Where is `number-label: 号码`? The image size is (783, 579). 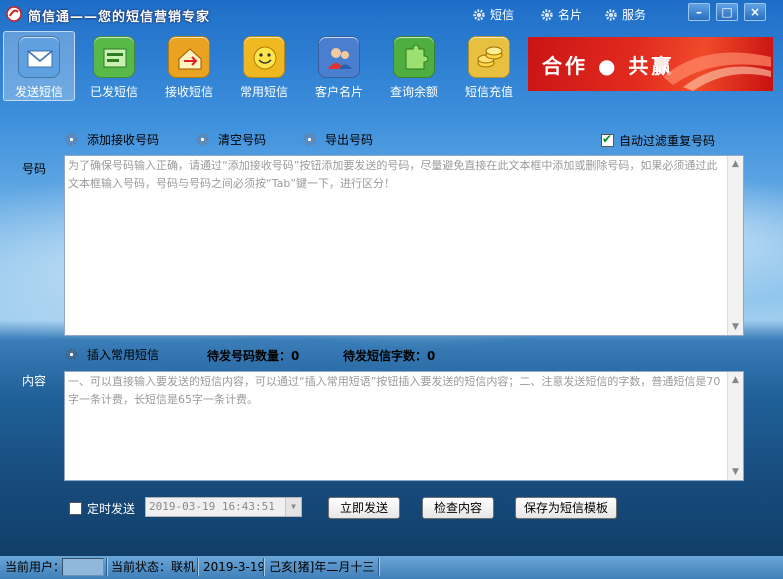 number-label: 号码 is located at coordinates (34, 169).